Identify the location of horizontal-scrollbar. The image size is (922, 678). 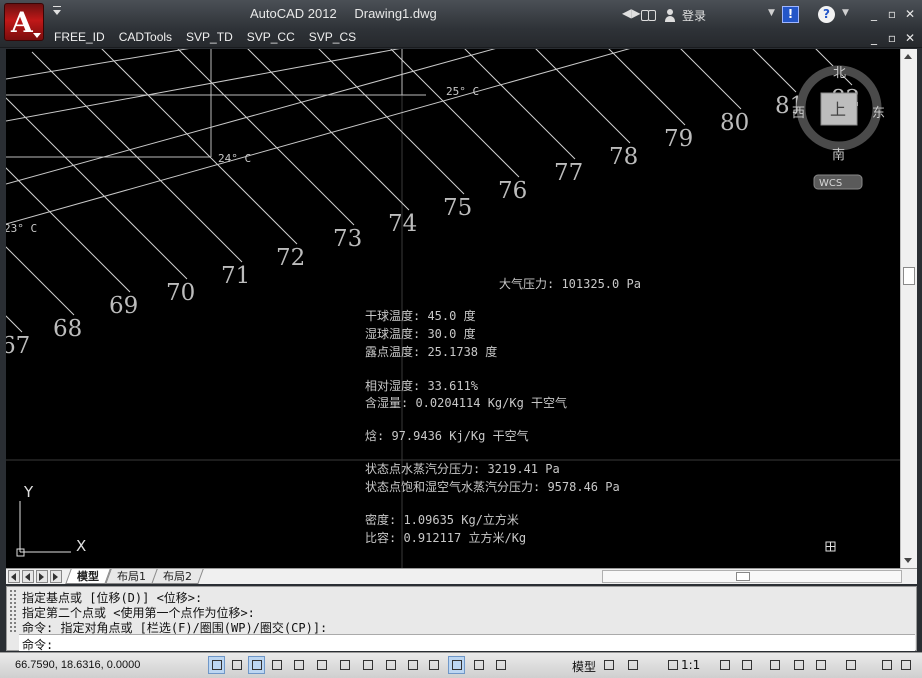
(752, 576).